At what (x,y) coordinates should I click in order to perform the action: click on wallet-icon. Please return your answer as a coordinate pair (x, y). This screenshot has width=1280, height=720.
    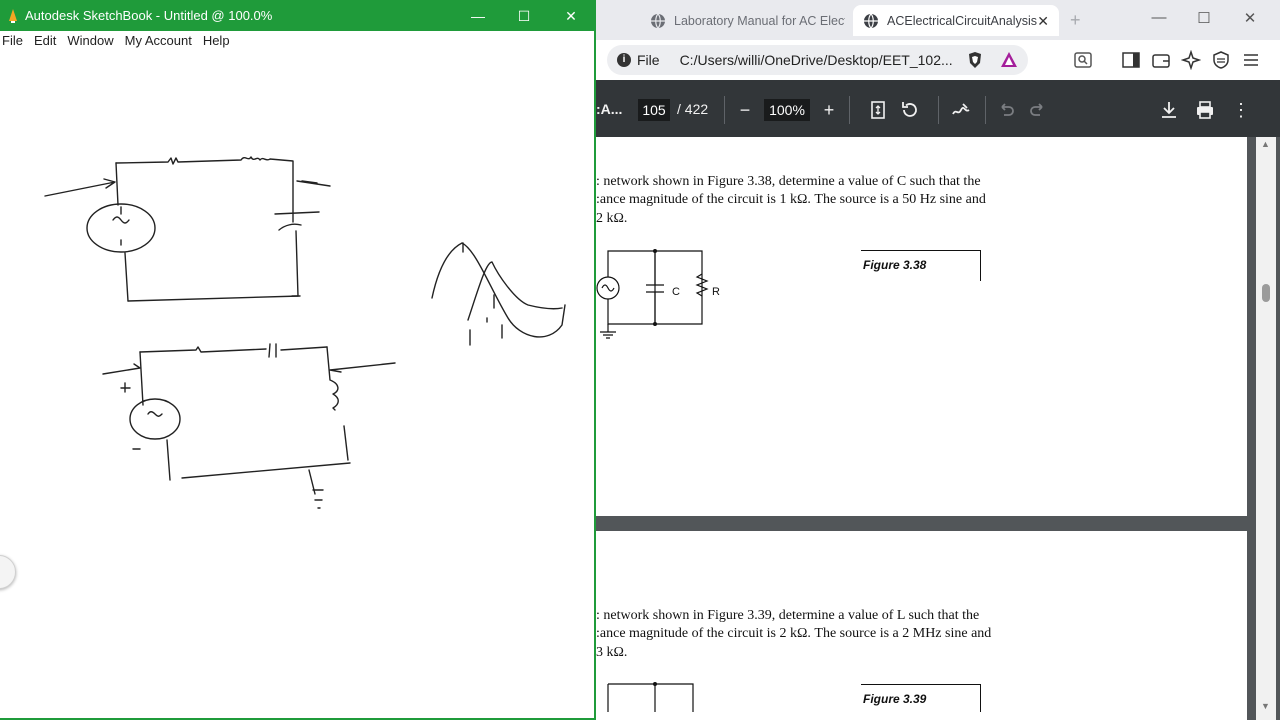
    Looking at the image, I should click on (1161, 60).